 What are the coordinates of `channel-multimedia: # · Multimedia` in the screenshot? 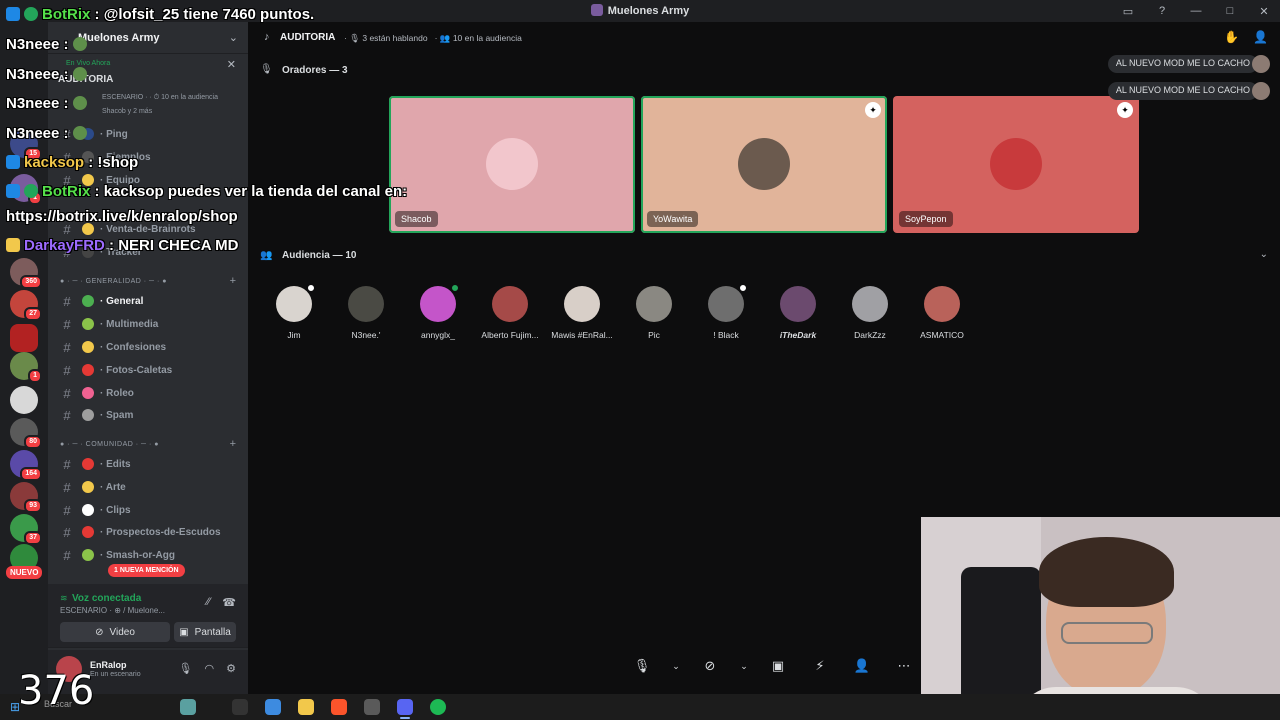 It's located at (149, 324).